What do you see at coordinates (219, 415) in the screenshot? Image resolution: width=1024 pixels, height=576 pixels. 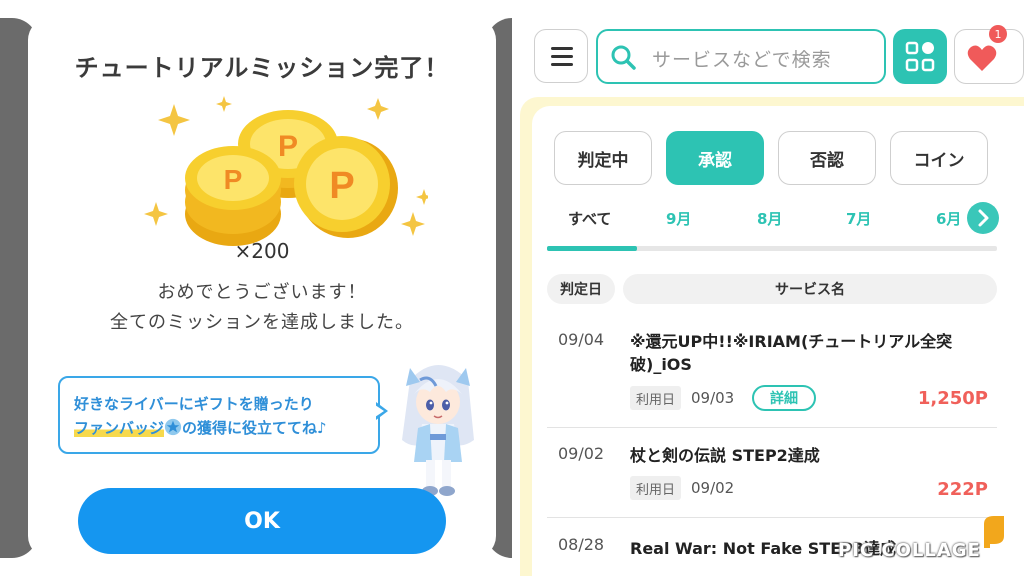 I see `hint-speech-bubble: 好きなライバーにギフトを贈ったり ファンバッジ の獲得に役立ててね♪` at bounding box center [219, 415].